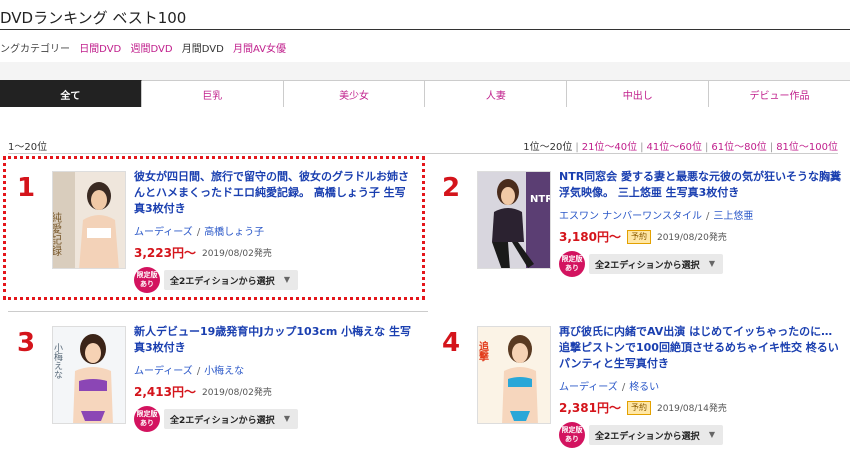  Describe the element at coordinates (638, 93) in the screenshot. I see `tab-creampie: 中出し` at that location.